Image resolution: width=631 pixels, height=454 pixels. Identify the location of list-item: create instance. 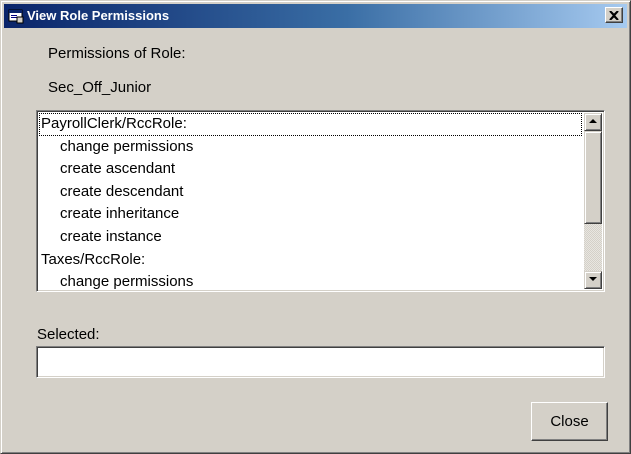
(310, 237).